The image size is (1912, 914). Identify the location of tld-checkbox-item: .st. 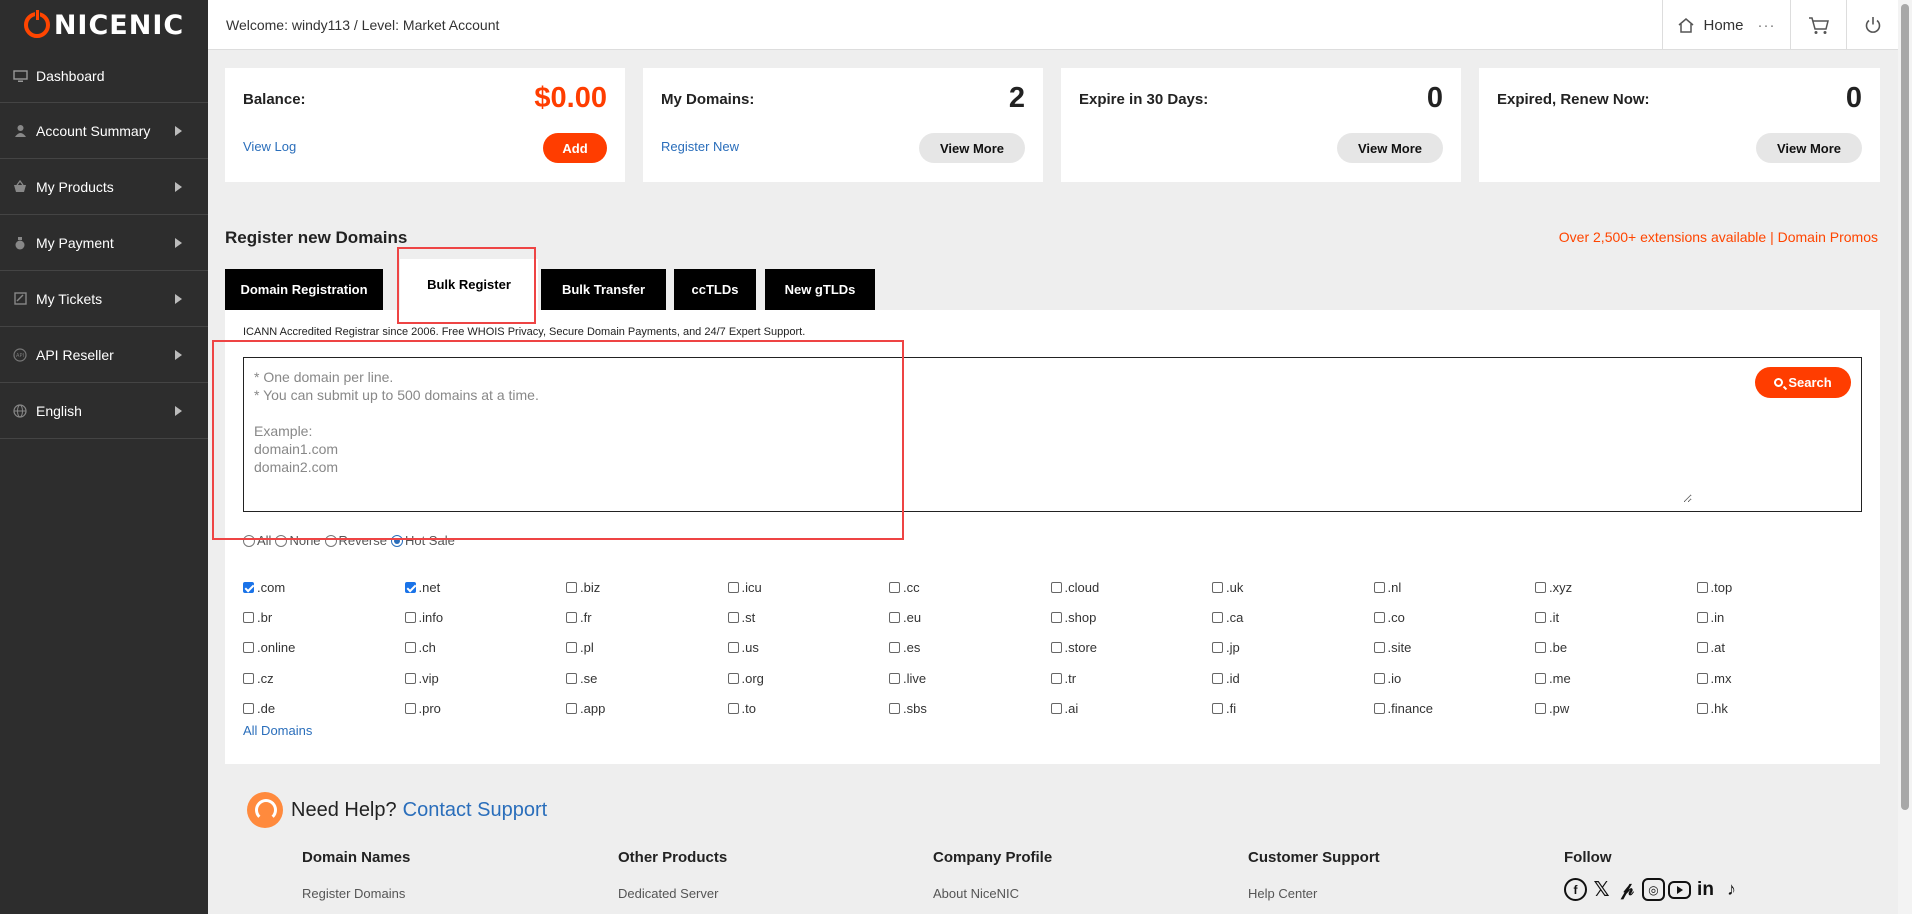
(808, 617).